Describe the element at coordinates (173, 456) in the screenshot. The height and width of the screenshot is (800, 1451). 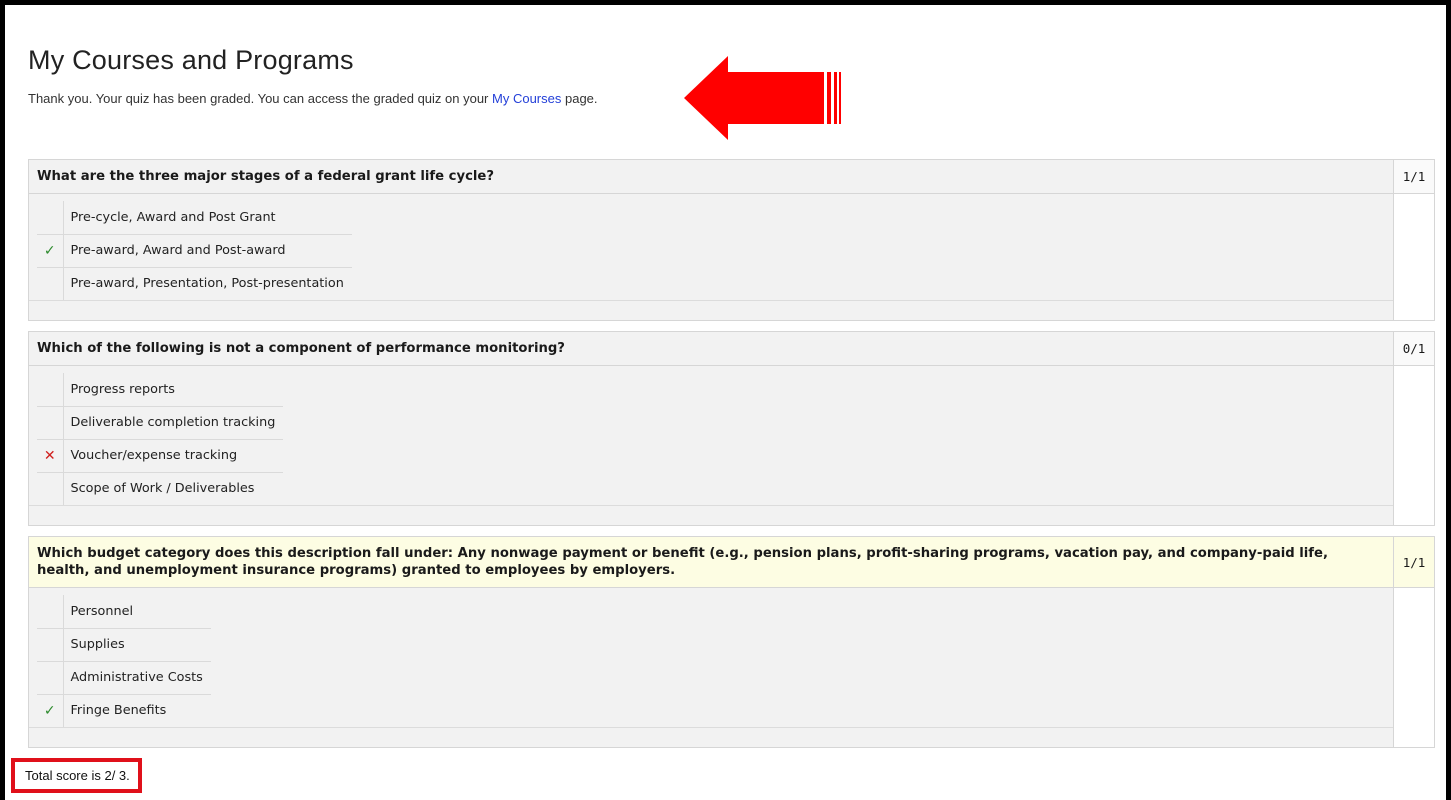
I see `answer-label: Voucher/expense tracking` at that location.